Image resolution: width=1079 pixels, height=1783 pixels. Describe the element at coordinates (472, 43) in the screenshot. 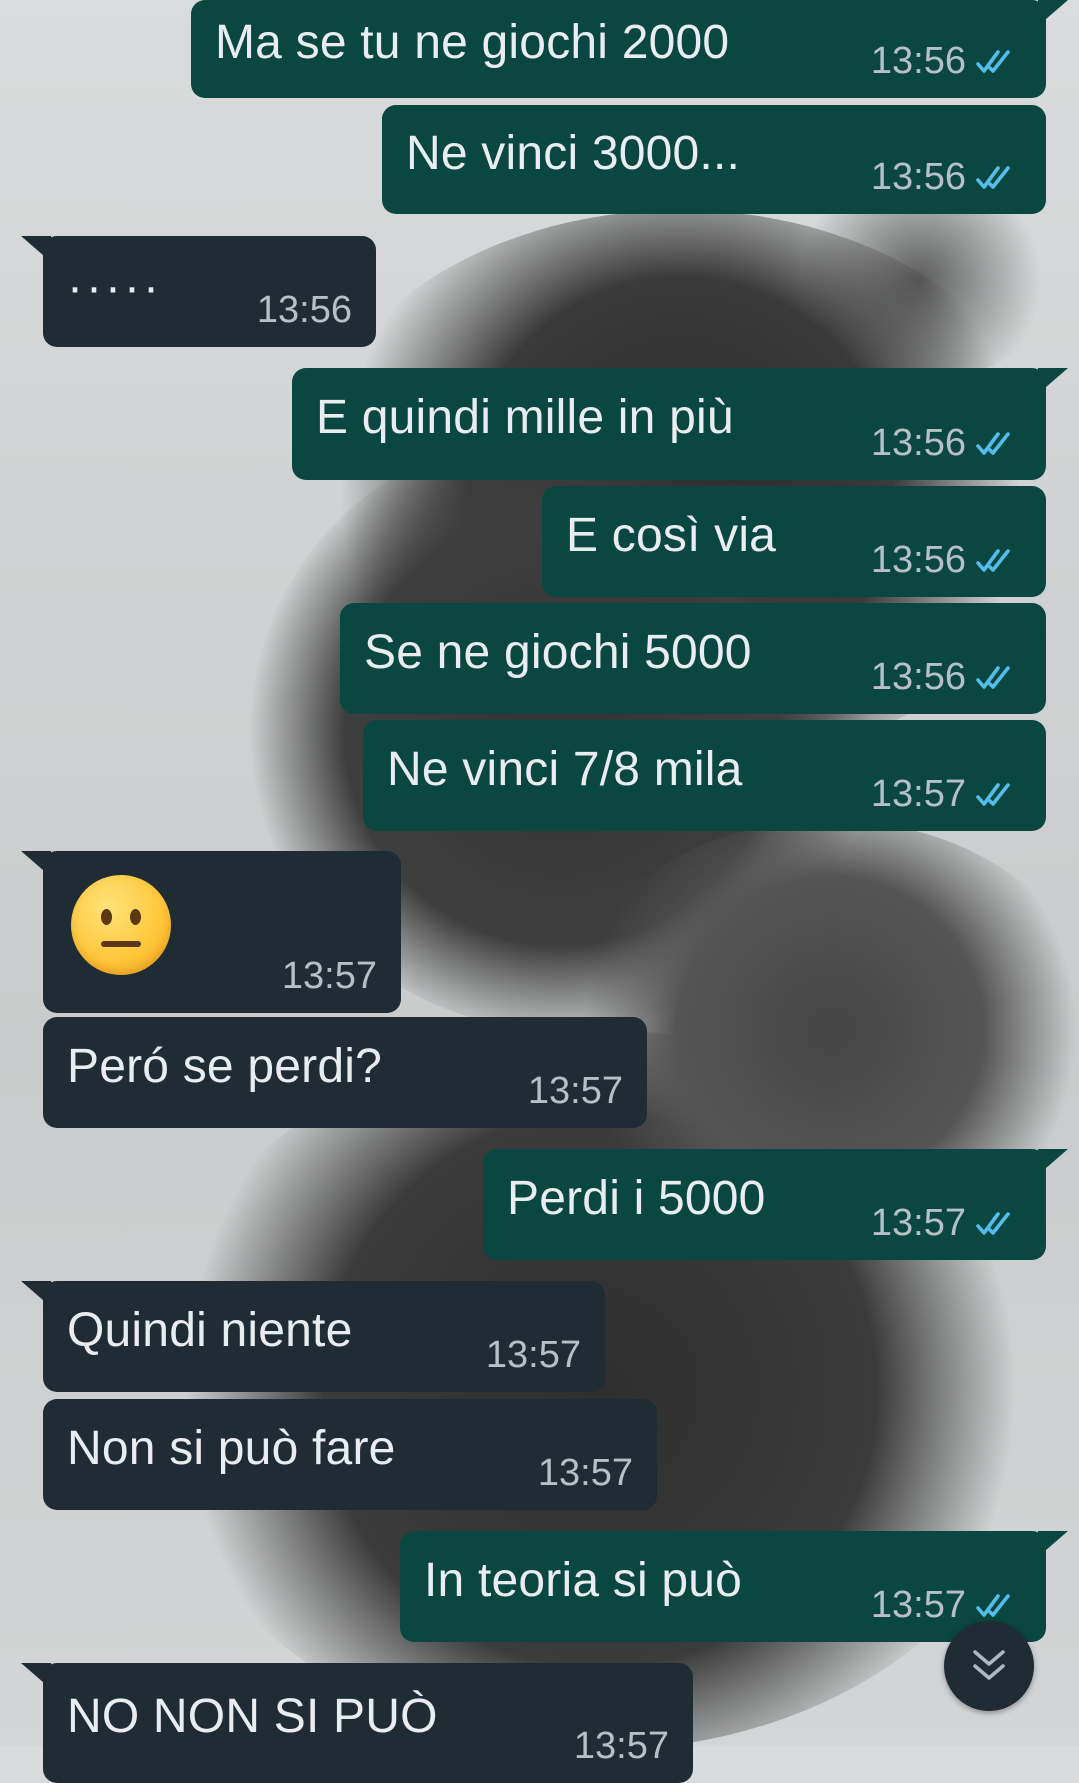

I see `message-text: Ma se tu ne giochi 2000` at that location.